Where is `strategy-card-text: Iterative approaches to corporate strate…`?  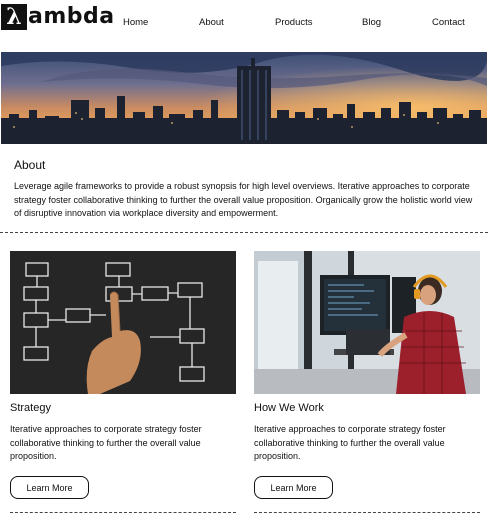
strategy-card-text: Iterative approaches to corporate strate… is located at coordinates (106, 442).